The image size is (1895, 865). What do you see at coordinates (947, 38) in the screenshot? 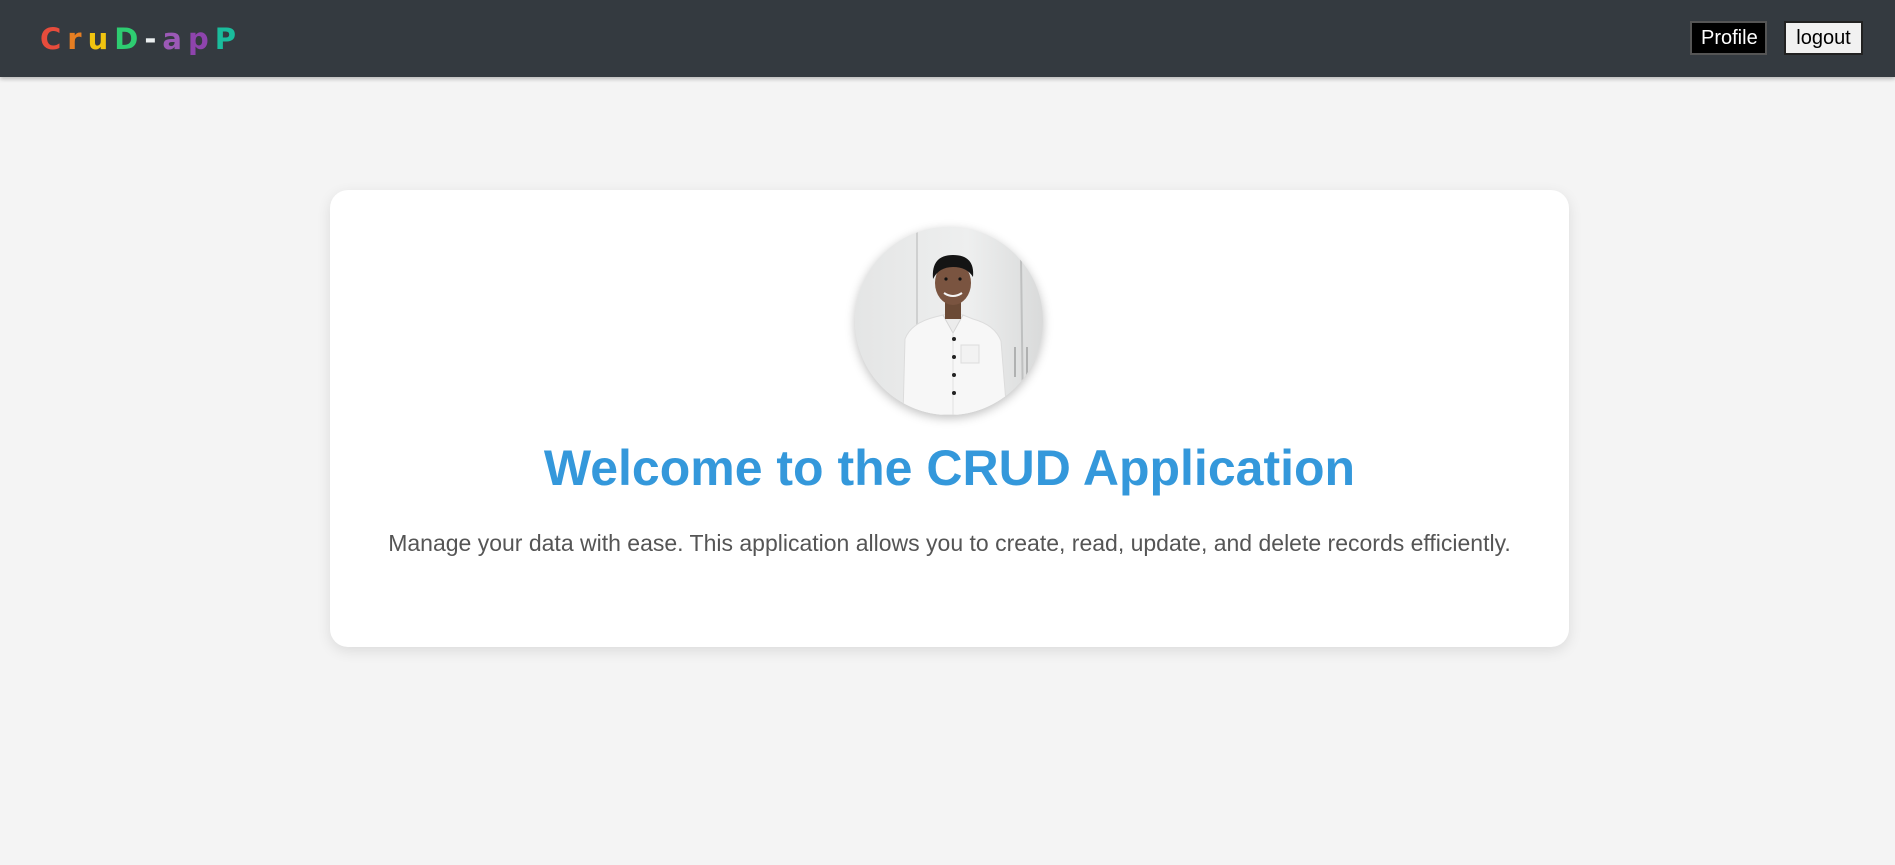
I see `top-navbar: CruD-apP Profile logout` at bounding box center [947, 38].